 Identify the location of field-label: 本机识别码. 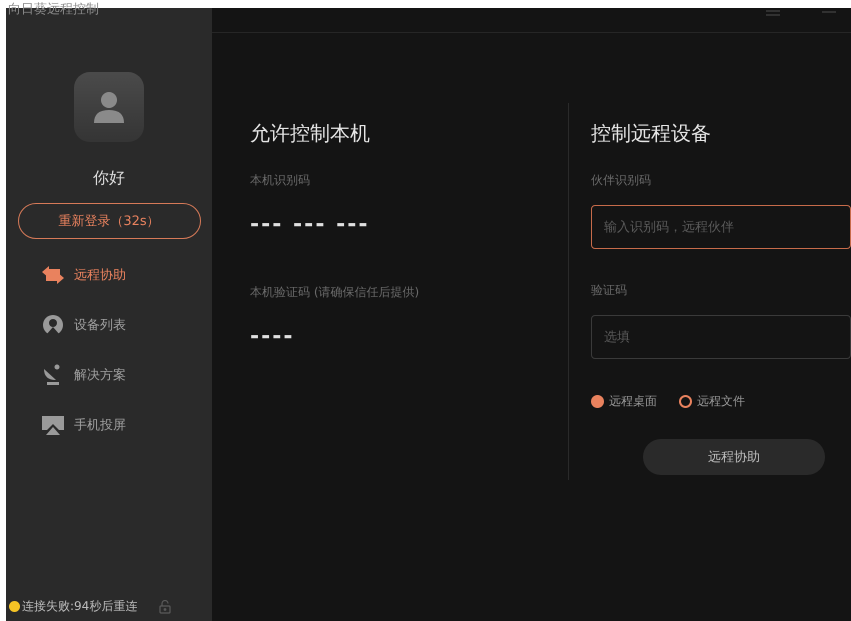
(280, 180).